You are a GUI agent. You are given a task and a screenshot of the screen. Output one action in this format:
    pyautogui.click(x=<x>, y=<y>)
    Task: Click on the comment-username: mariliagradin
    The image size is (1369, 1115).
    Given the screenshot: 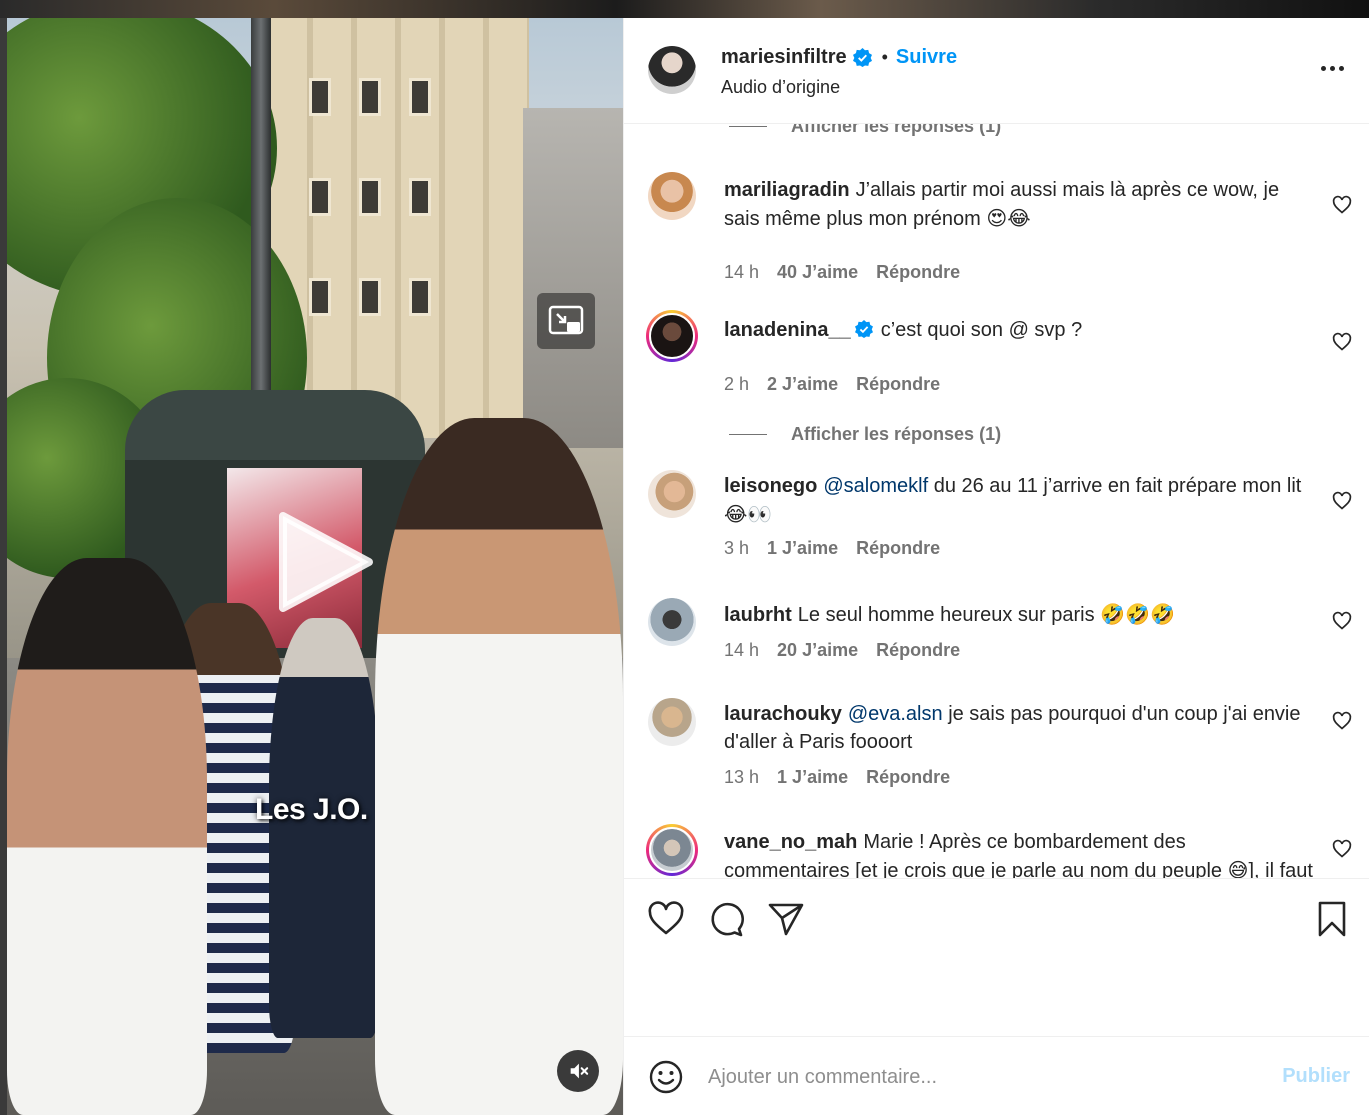 What is the action you would take?
    pyautogui.click(x=787, y=190)
    